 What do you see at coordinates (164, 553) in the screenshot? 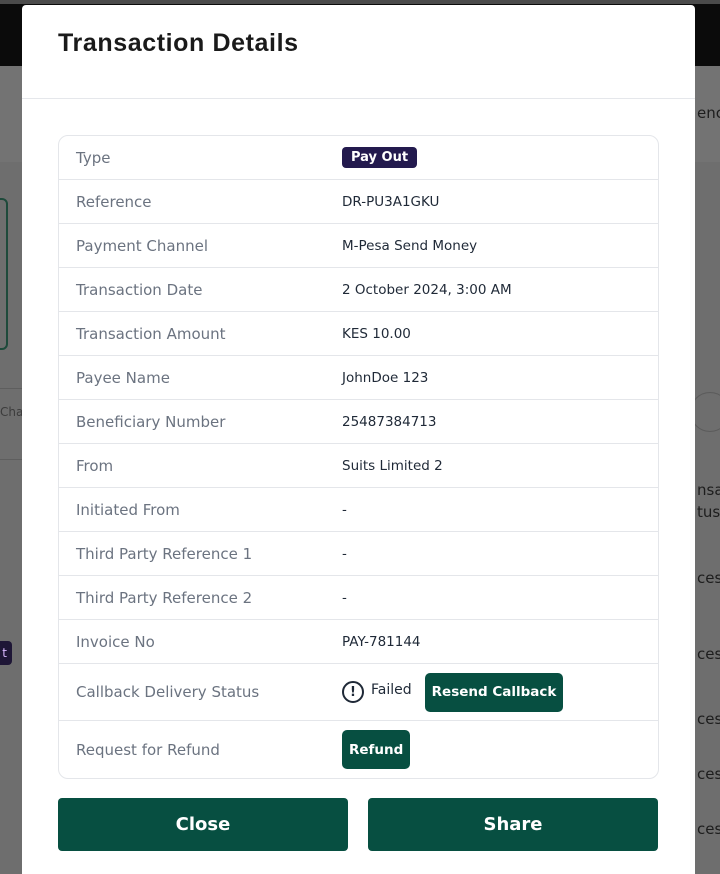
I see `row-label: Third Party Reference 1` at bounding box center [164, 553].